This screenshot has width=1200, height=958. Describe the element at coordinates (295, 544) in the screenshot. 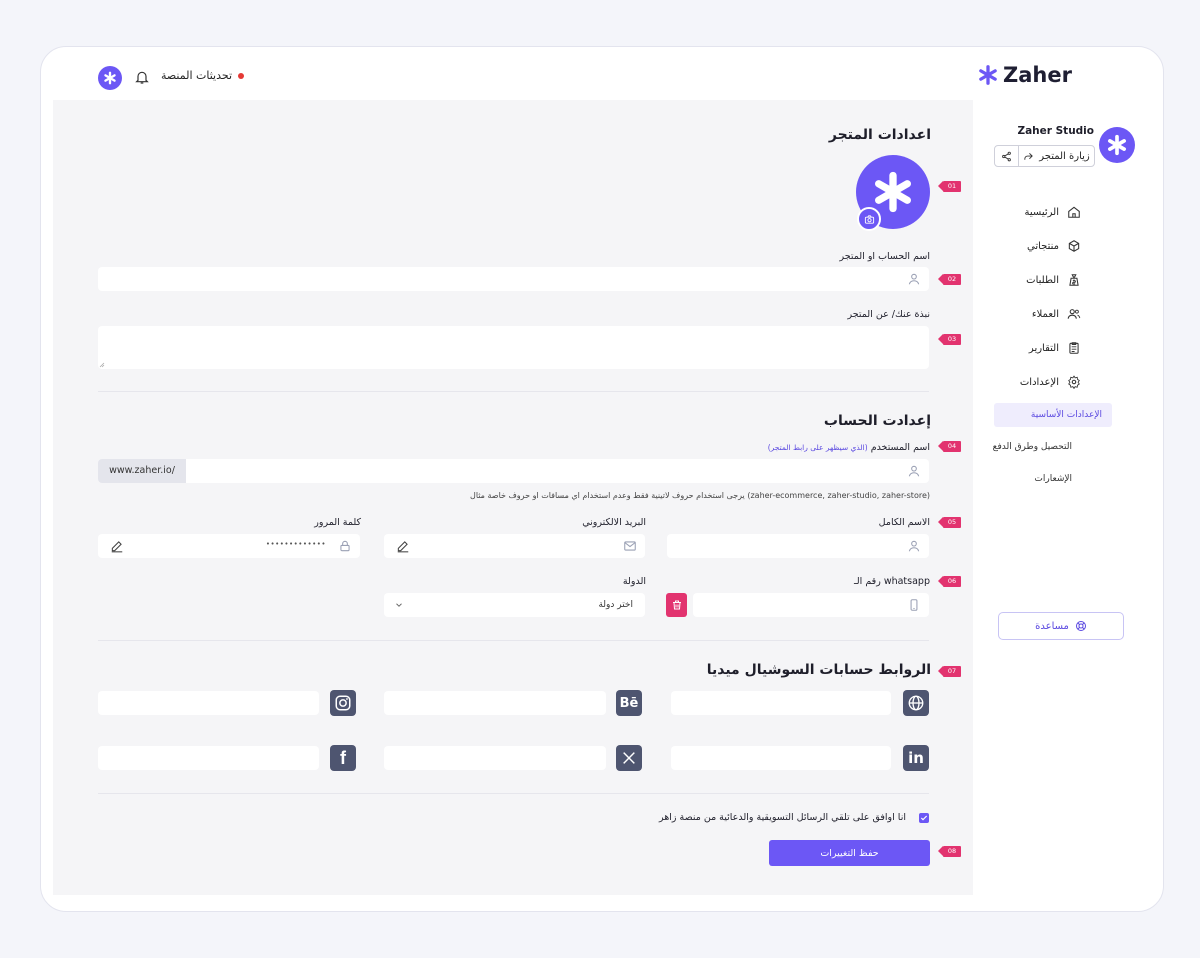

I see `password-value: •••••••••••••` at that location.